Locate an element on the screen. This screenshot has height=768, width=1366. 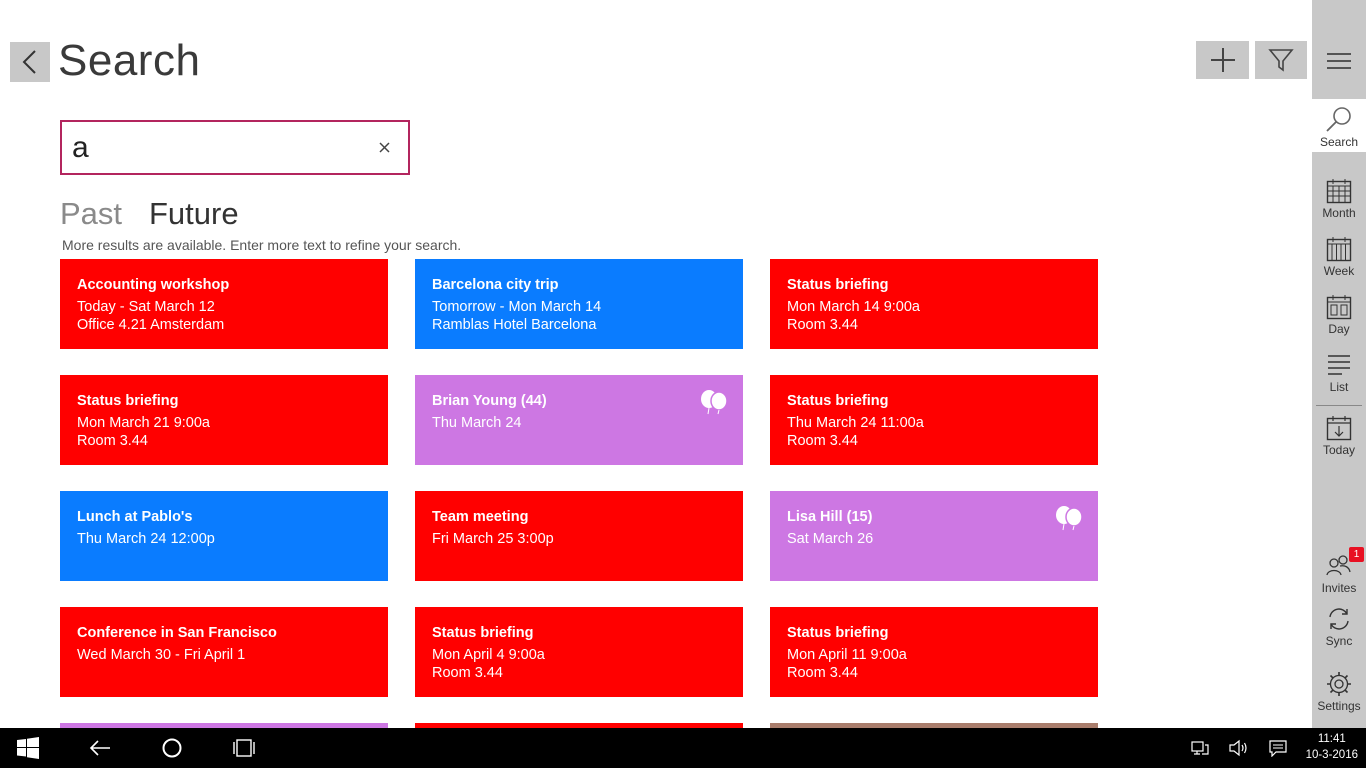
event-location: Office 4.21 Amsterdam is located at coordinates (151, 325).